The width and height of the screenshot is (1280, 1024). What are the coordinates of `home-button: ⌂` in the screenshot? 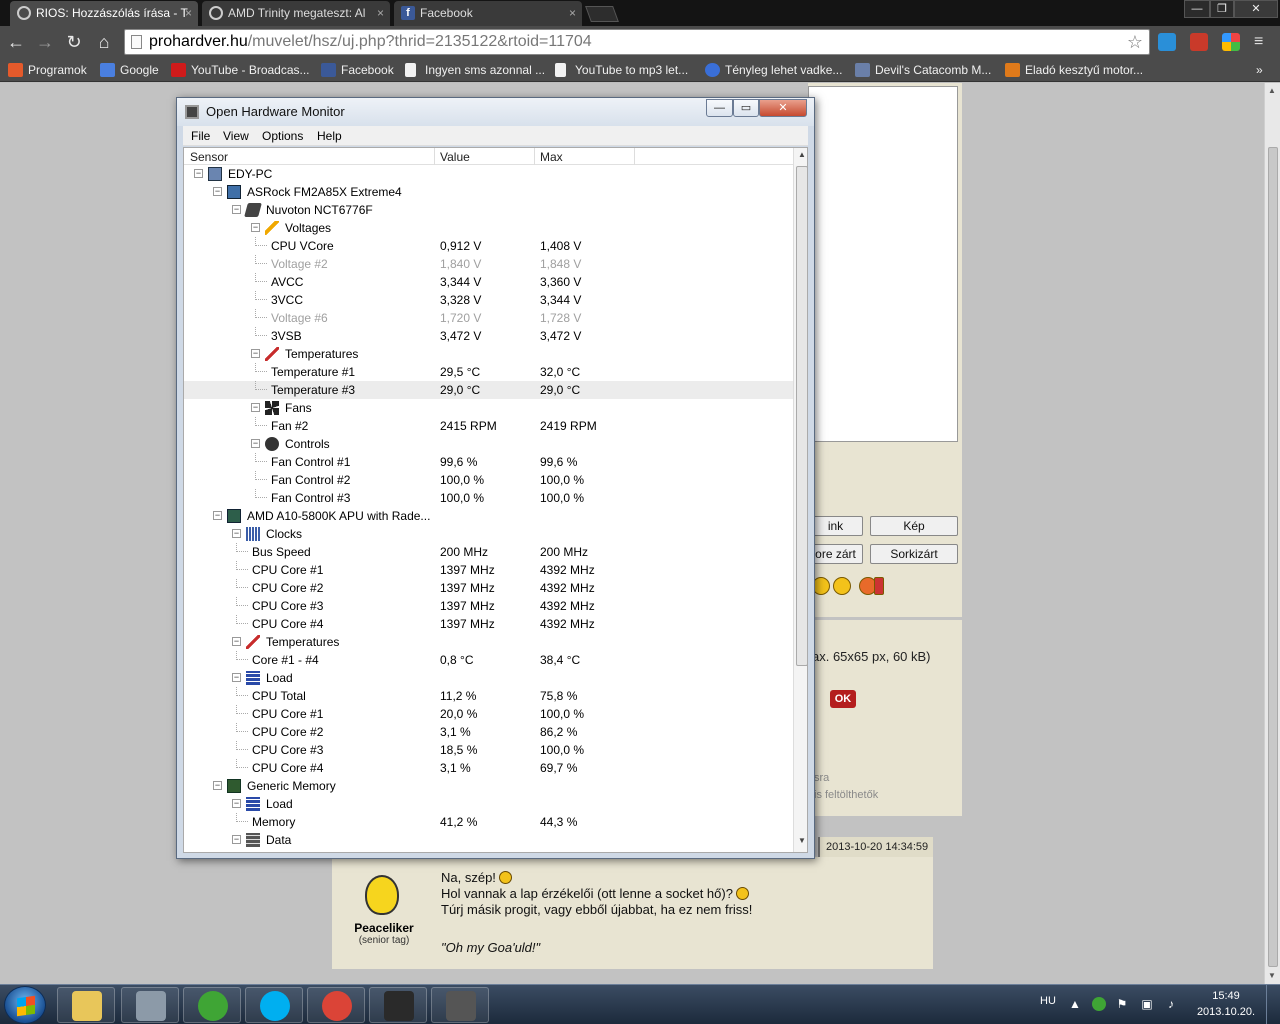 It's located at (104, 42).